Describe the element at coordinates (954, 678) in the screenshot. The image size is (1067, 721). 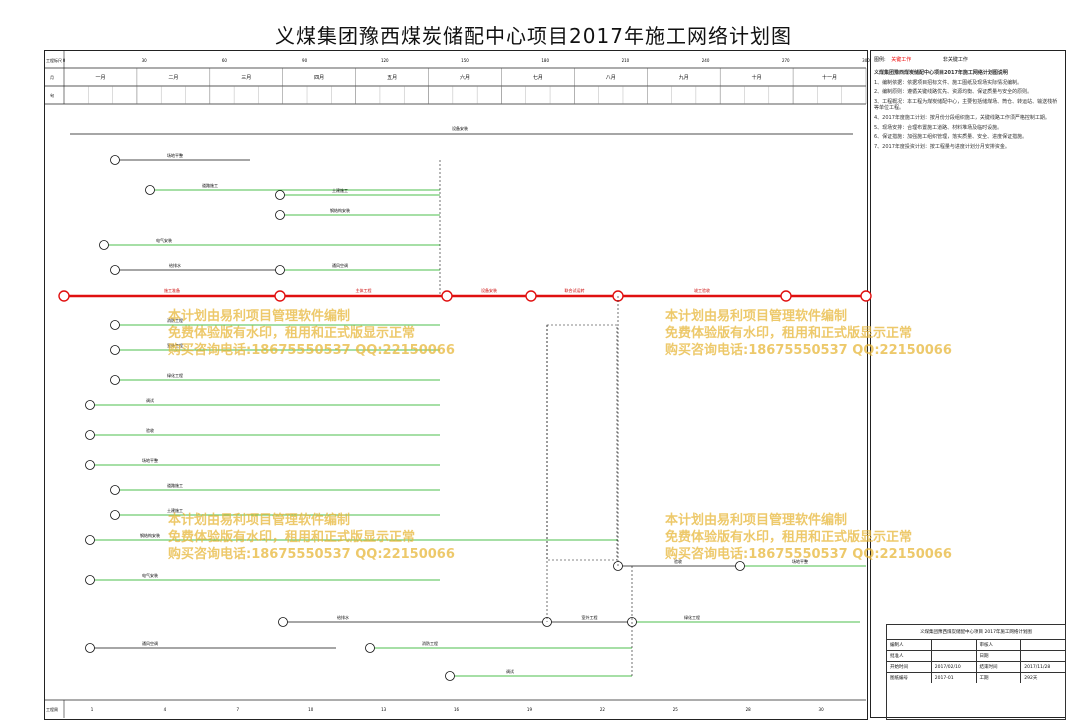
I see `tb-cell: 2017-01` at that location.